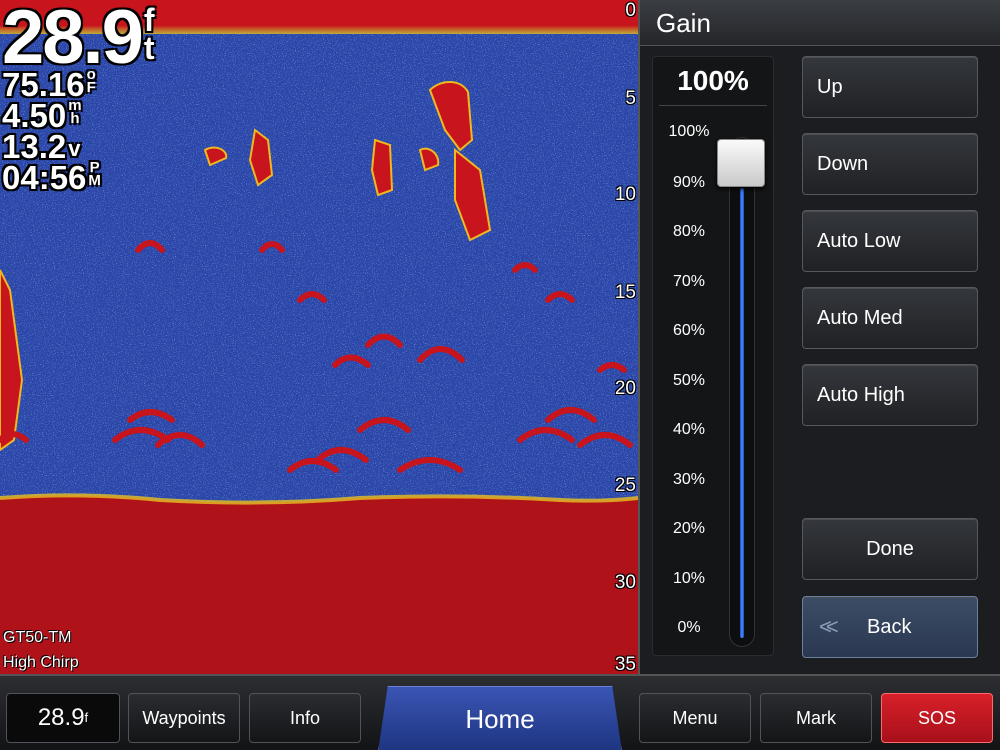 The height and width of the screenshot is (750, 1000). Describe the element at coordinates (689, 479) in the screenshot. I see `gain-scale-label: 30%` at that location.